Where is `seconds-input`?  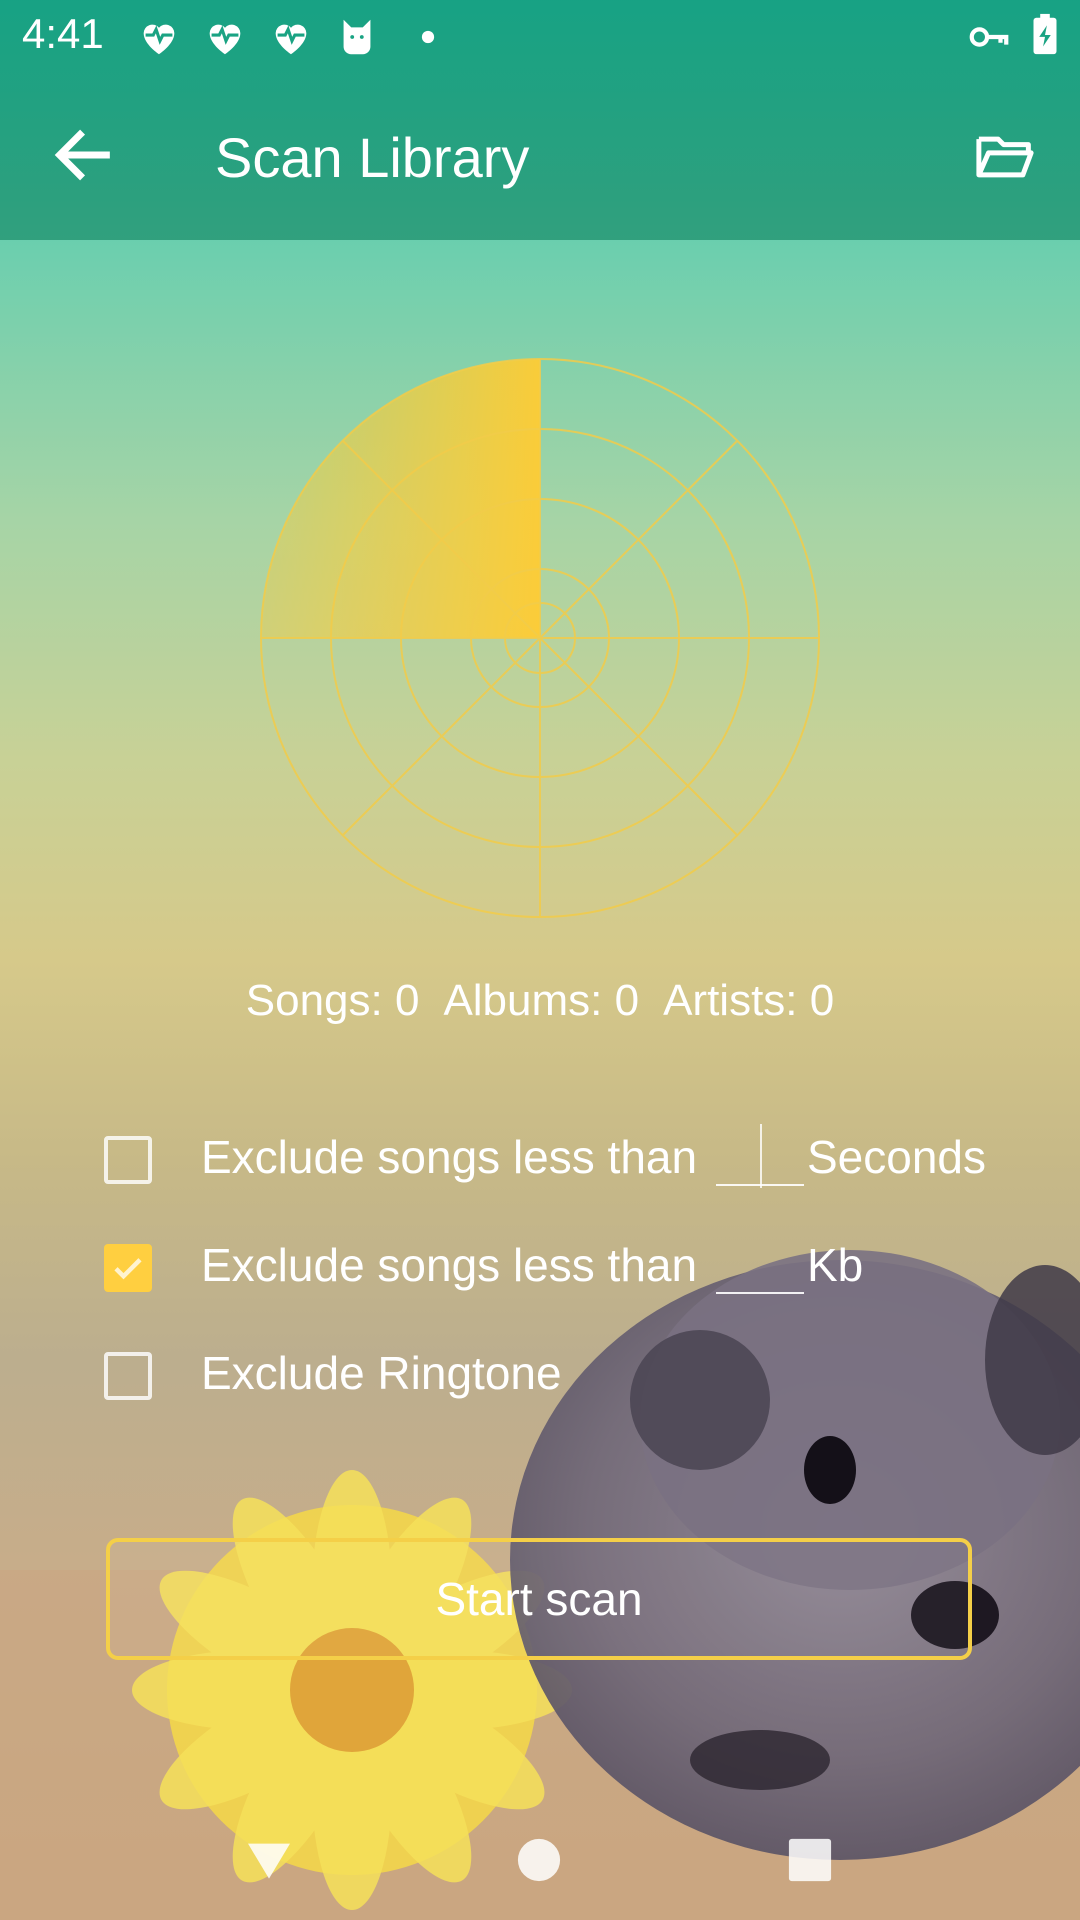
seconds-input is located at coordinates (760, 1156).